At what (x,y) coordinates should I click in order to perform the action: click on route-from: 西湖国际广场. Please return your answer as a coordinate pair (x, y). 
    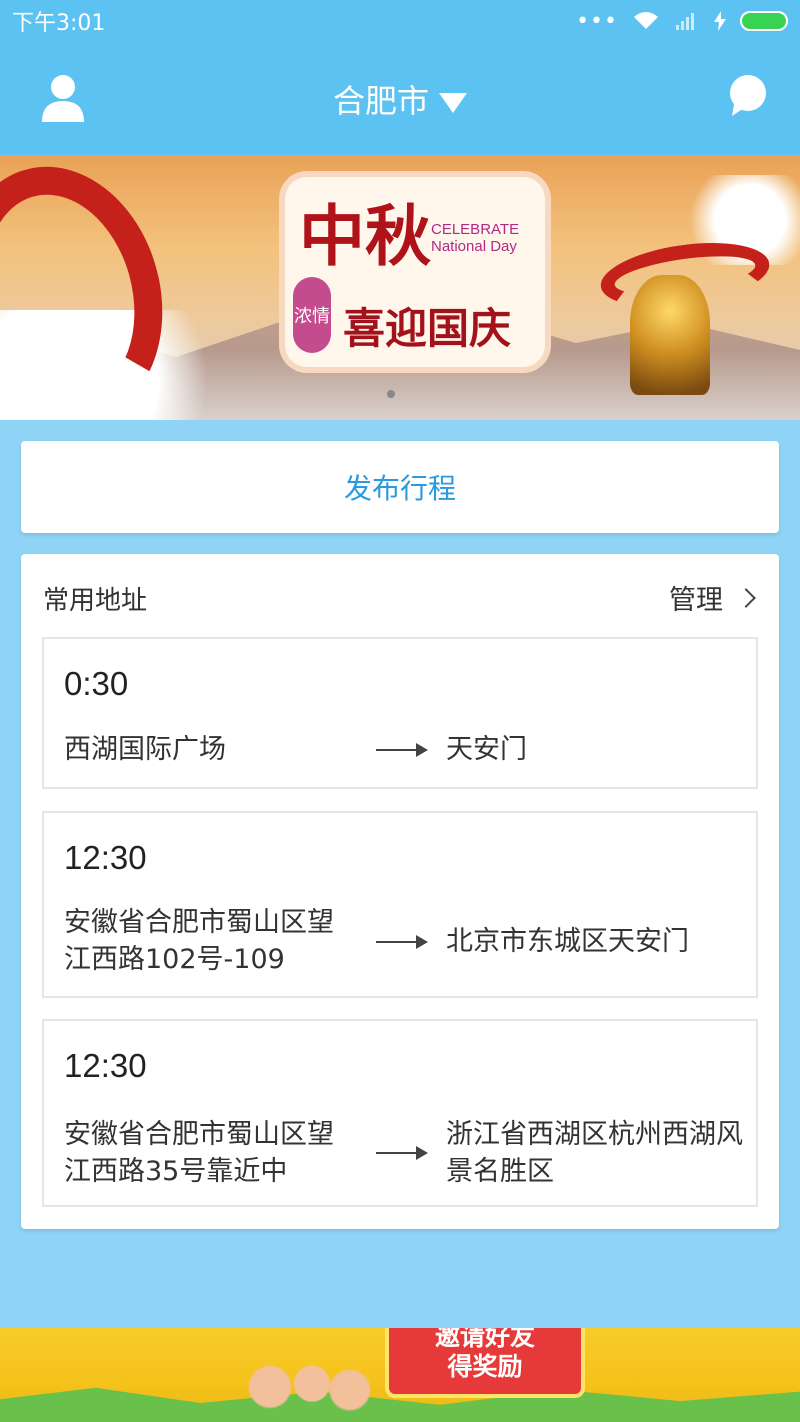
    Looking at the image, I should click on (145, 749).